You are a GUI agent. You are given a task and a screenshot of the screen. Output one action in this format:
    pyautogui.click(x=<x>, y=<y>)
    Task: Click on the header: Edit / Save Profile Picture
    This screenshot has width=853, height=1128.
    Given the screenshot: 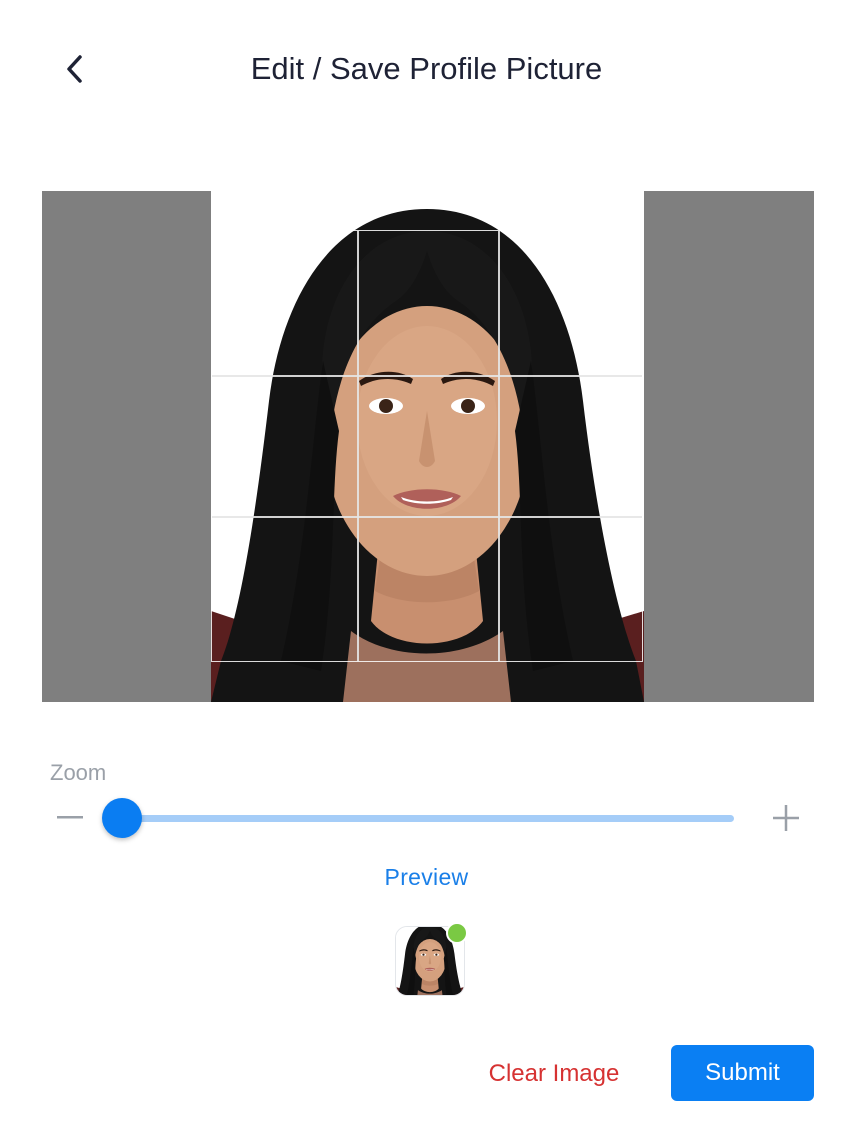 What is the action you would take?
    pyautogui.click(x=426, y=70)
    